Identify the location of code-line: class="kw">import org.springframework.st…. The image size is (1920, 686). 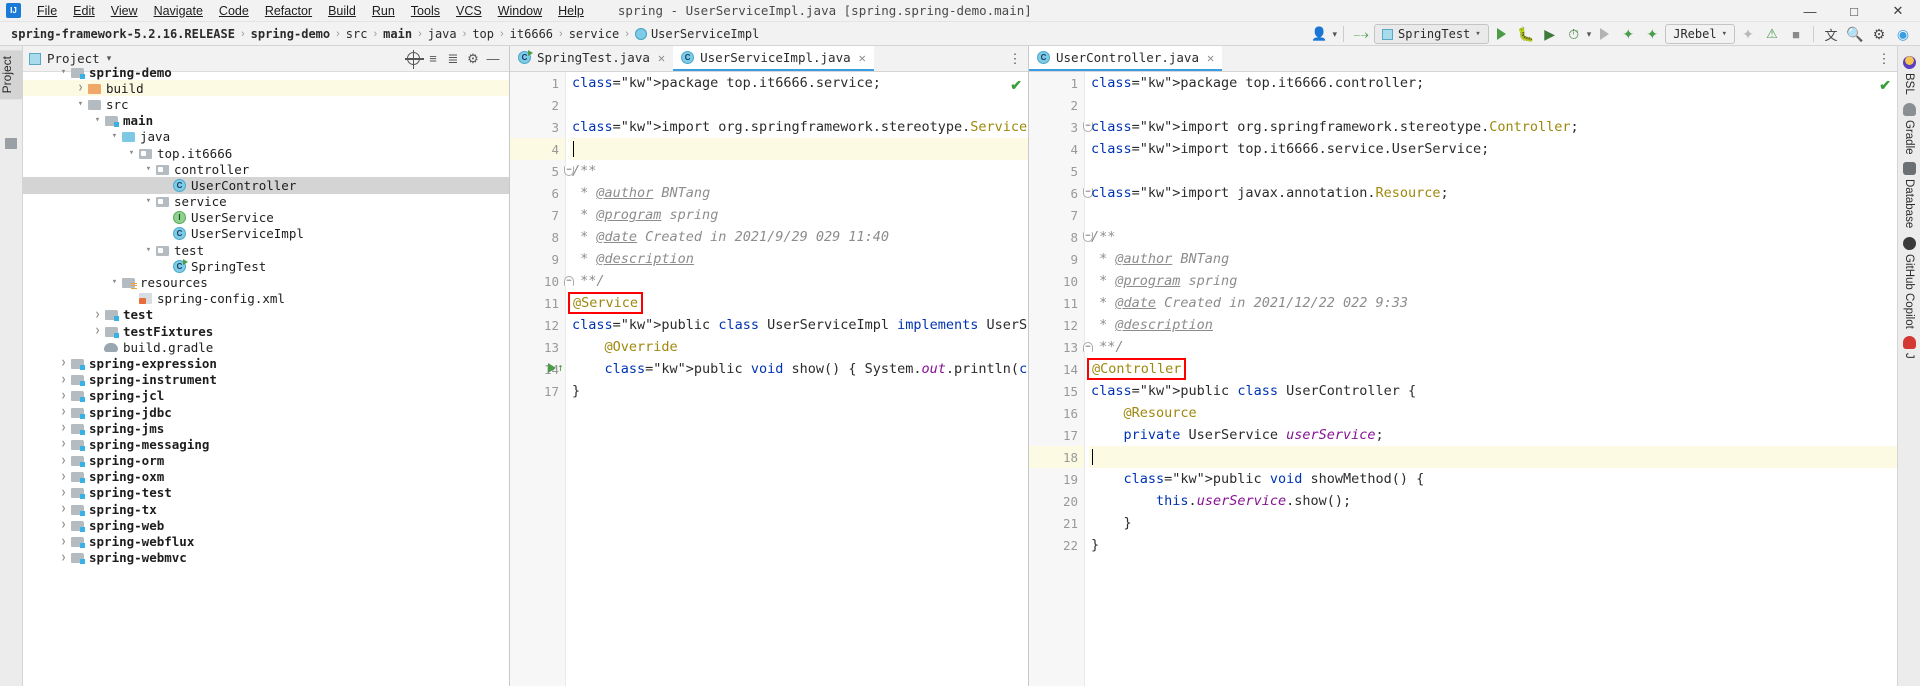
(799, 127).